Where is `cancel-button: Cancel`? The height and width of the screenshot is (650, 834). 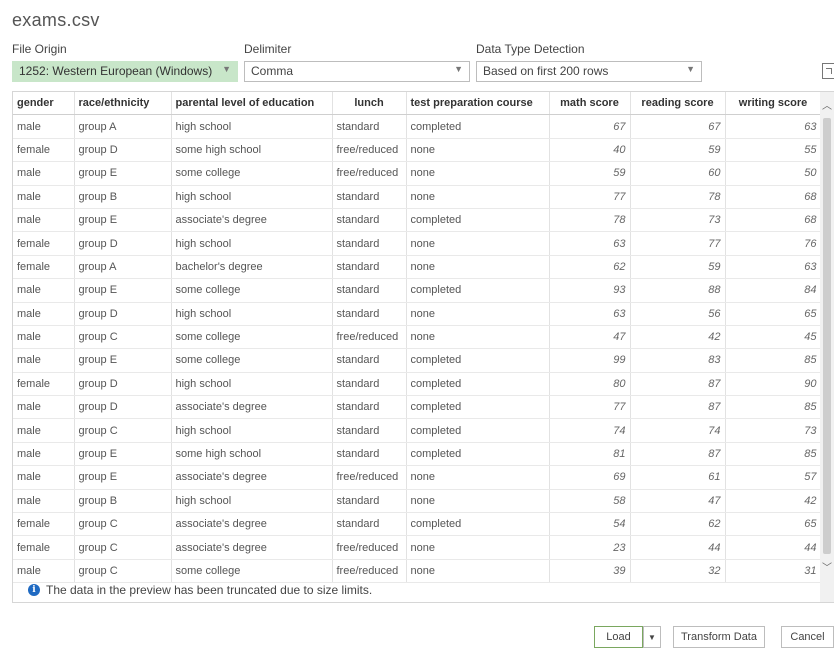 cancel-button: Cancel is located at coordinates (807, 637).